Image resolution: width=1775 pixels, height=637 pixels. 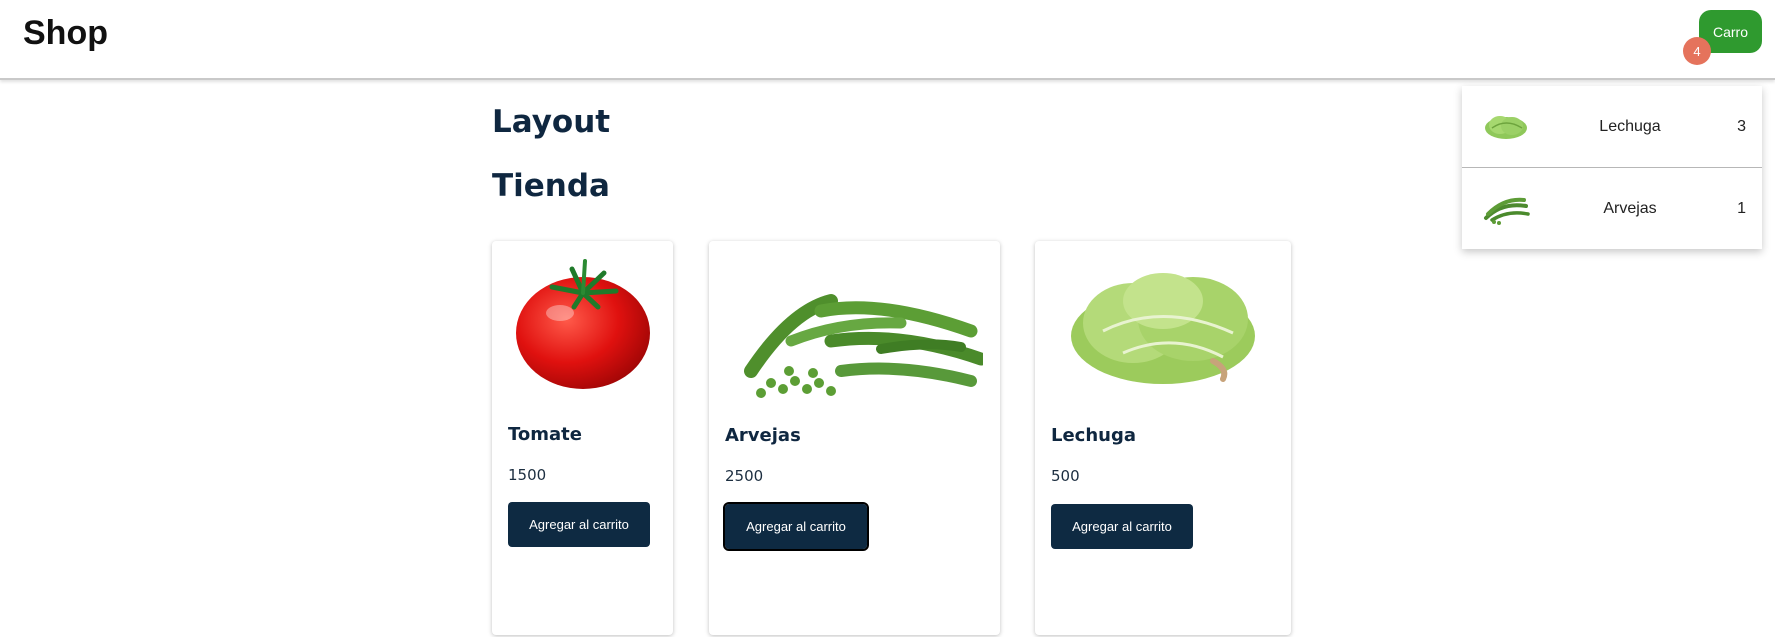 What do you see at coordinates (583, 324) in the screenshot?
I see `tomato-image` at bounding box center [583, 324].